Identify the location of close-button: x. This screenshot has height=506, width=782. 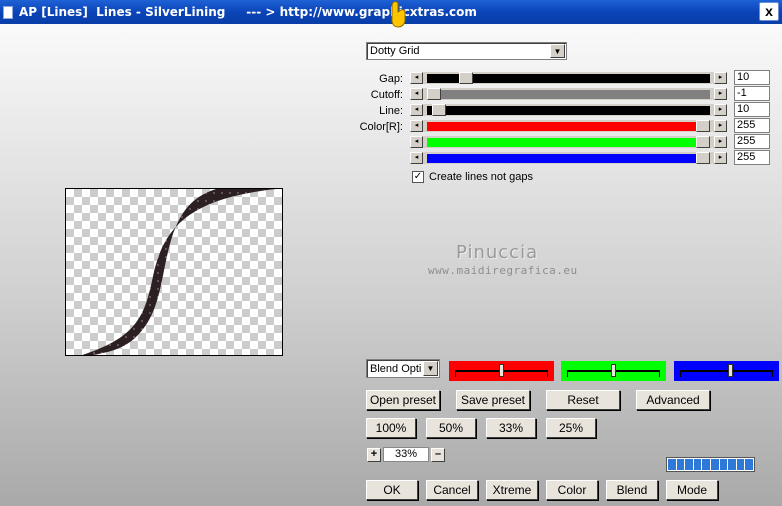
(769, 11).